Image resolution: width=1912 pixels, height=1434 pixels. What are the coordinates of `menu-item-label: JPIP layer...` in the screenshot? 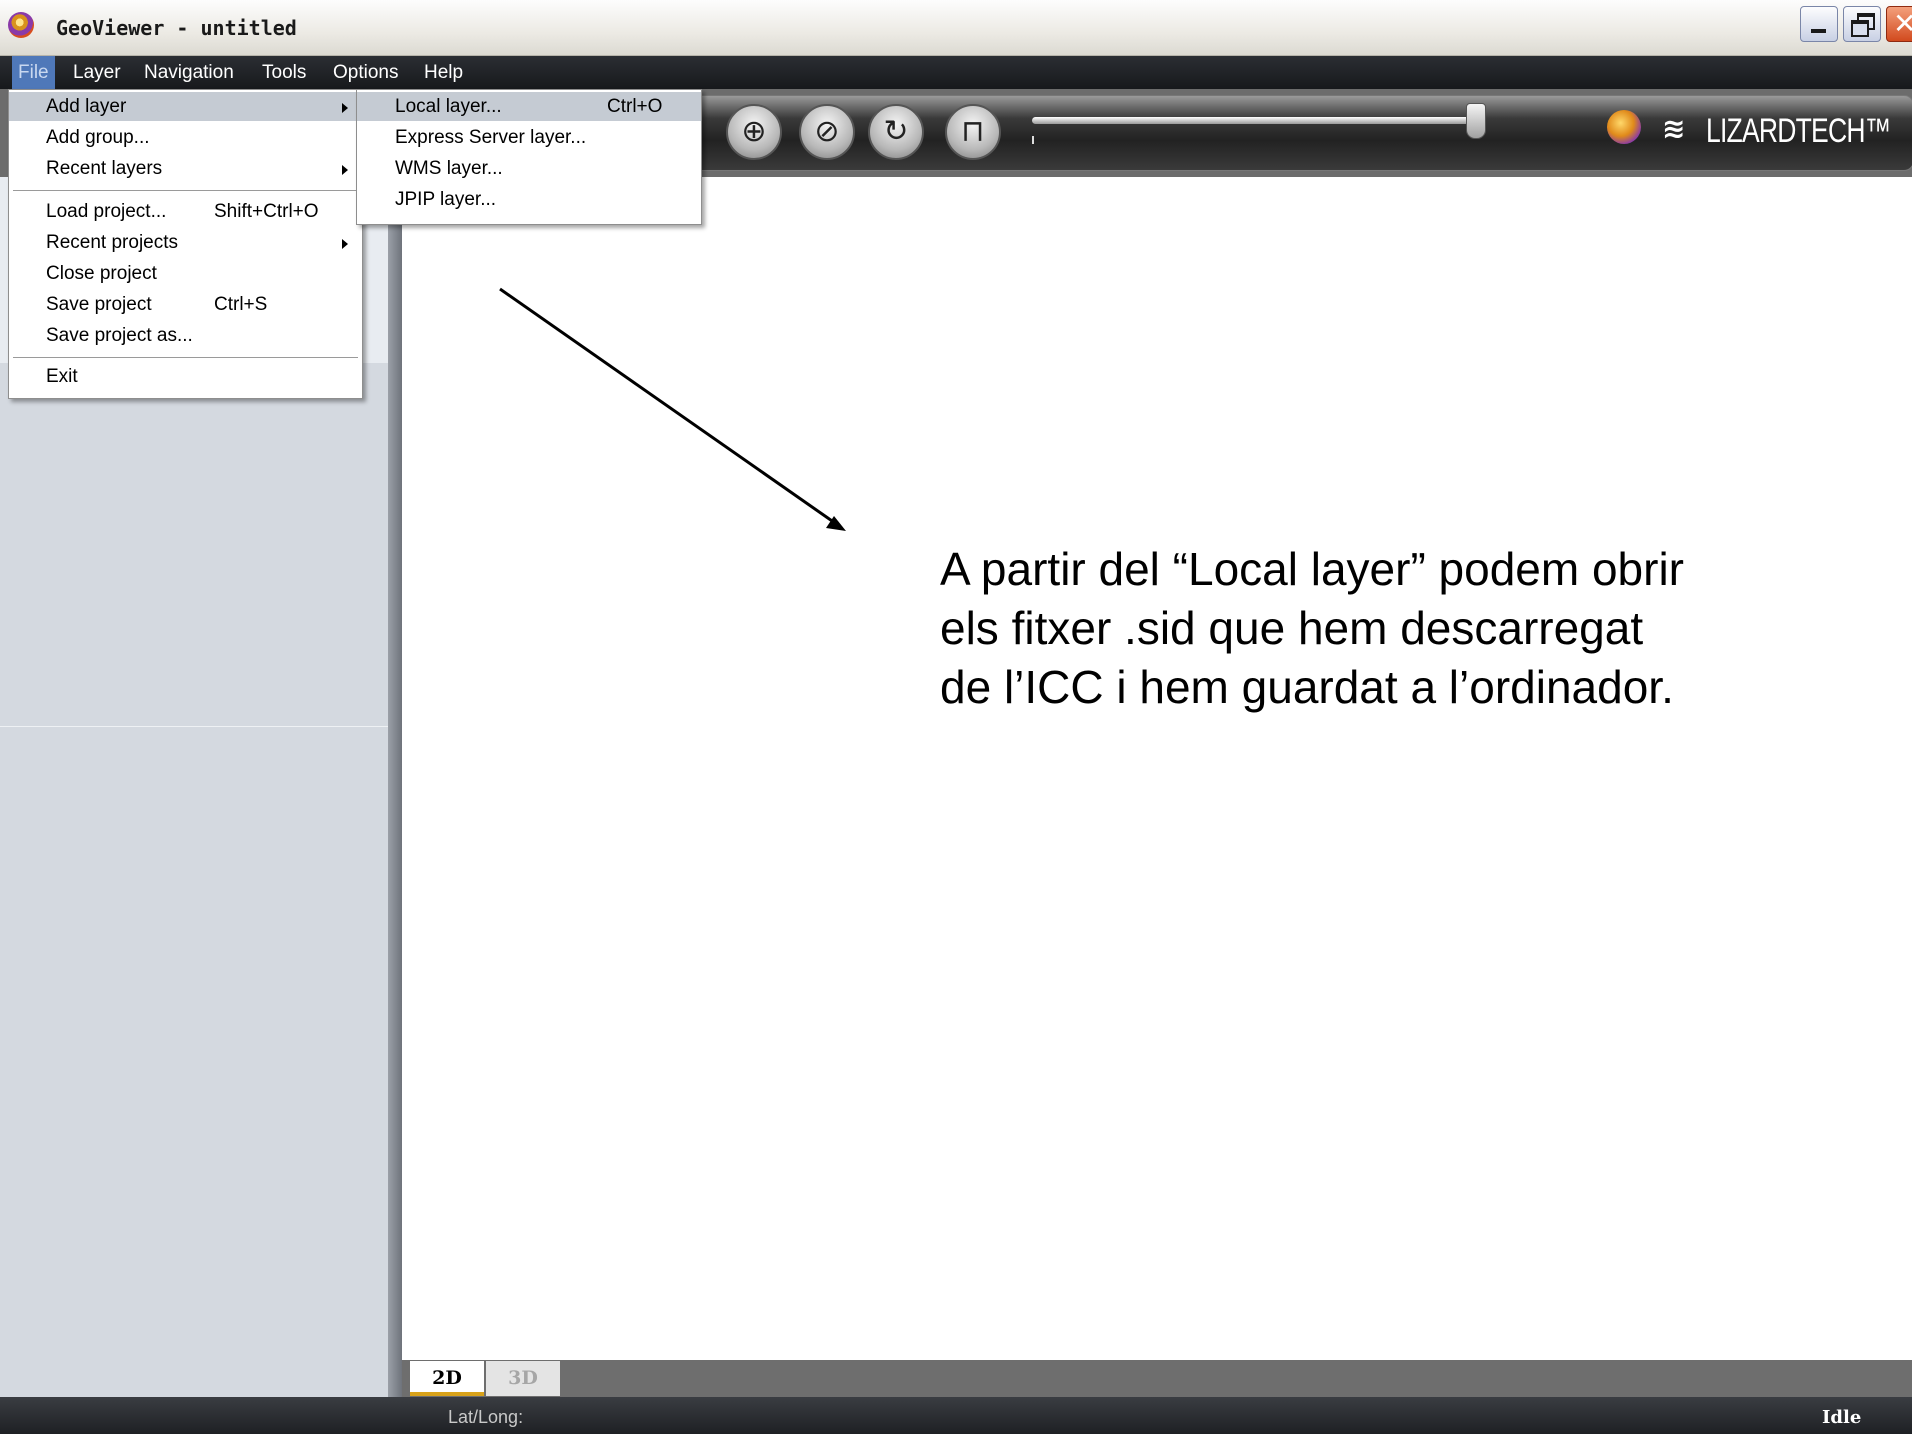 It's located at (446, 199).